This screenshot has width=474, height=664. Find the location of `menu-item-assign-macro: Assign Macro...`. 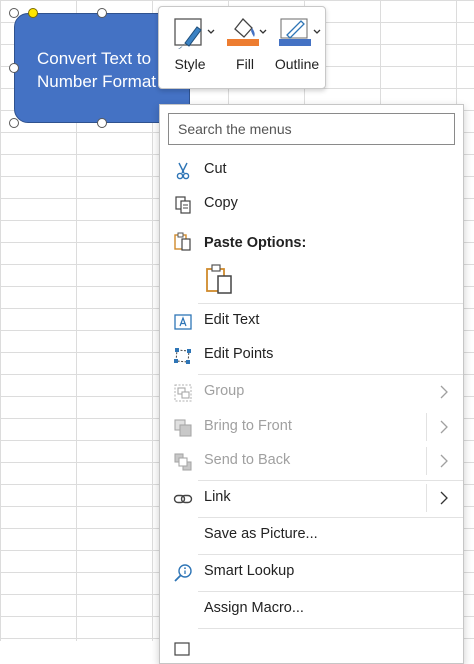

menu-item-assign-macro: Assign Macro... is located at coordinates (311, 609).